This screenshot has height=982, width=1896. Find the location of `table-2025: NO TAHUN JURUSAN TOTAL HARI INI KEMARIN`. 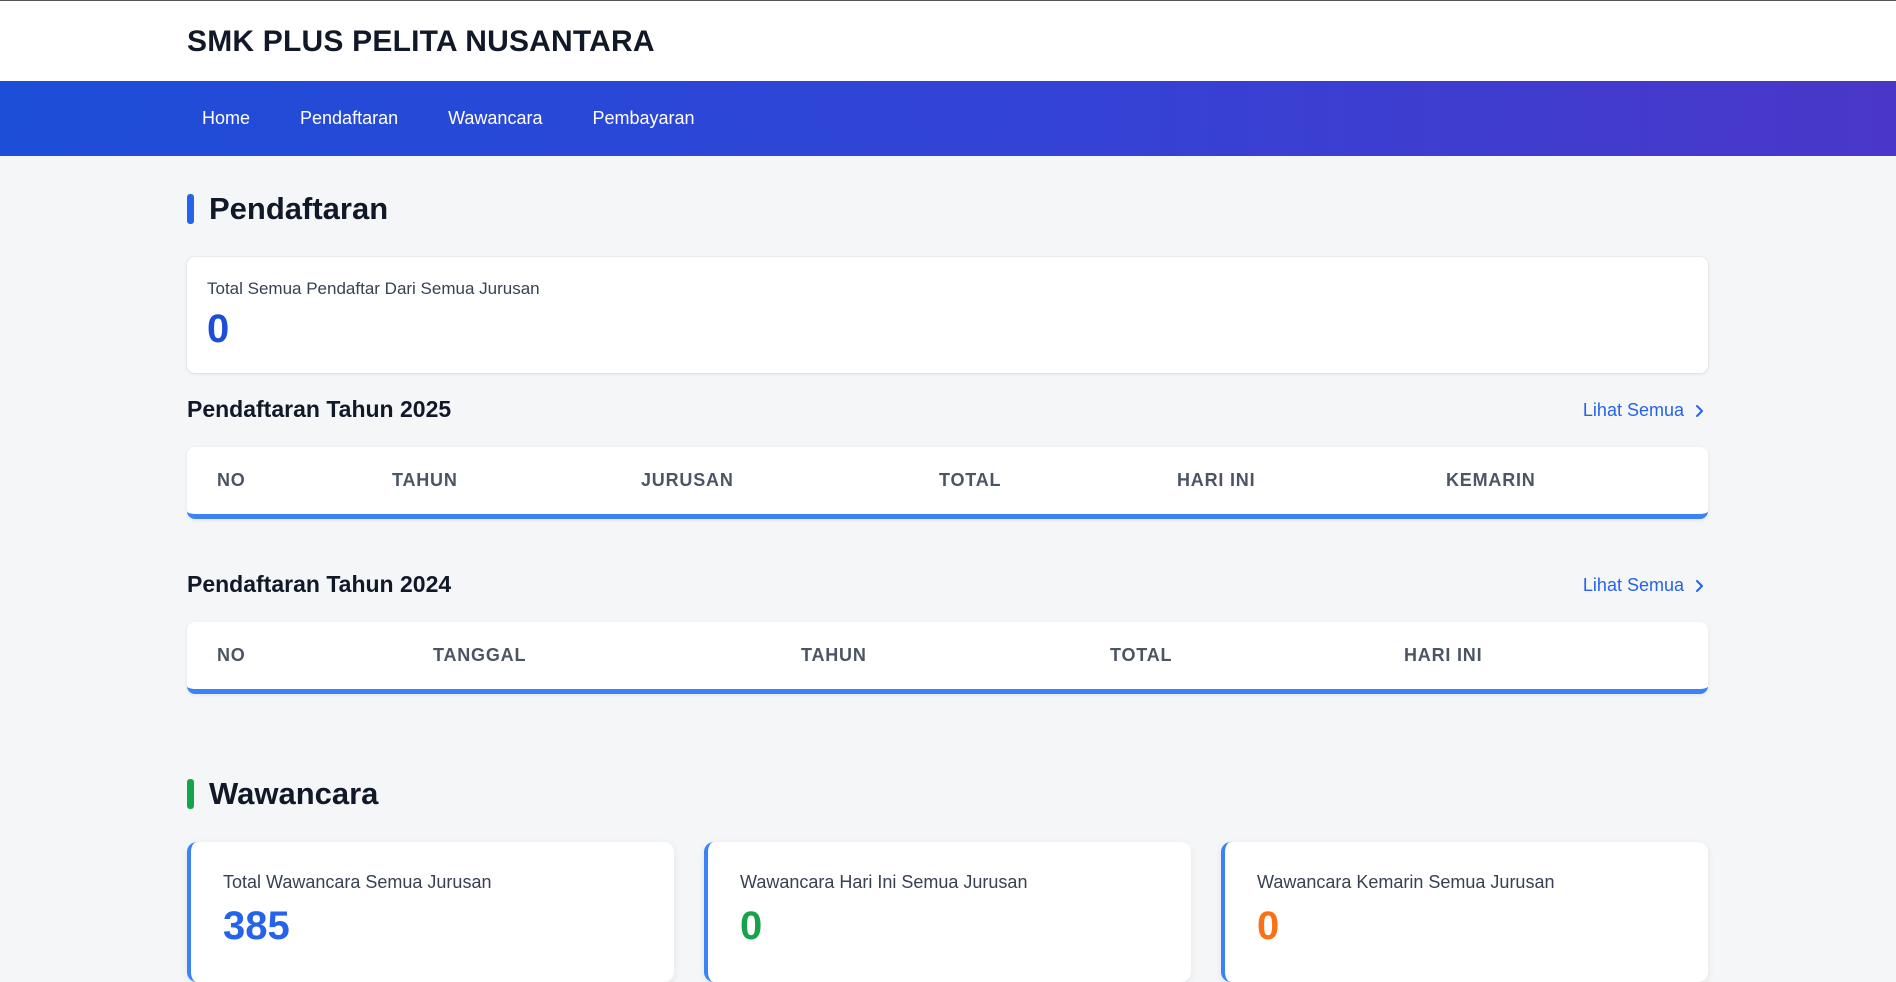

table-2025: NO TAHUN JURUSAN TOTAL HARI INI KEMARIN is located at coordinates (947, 483).